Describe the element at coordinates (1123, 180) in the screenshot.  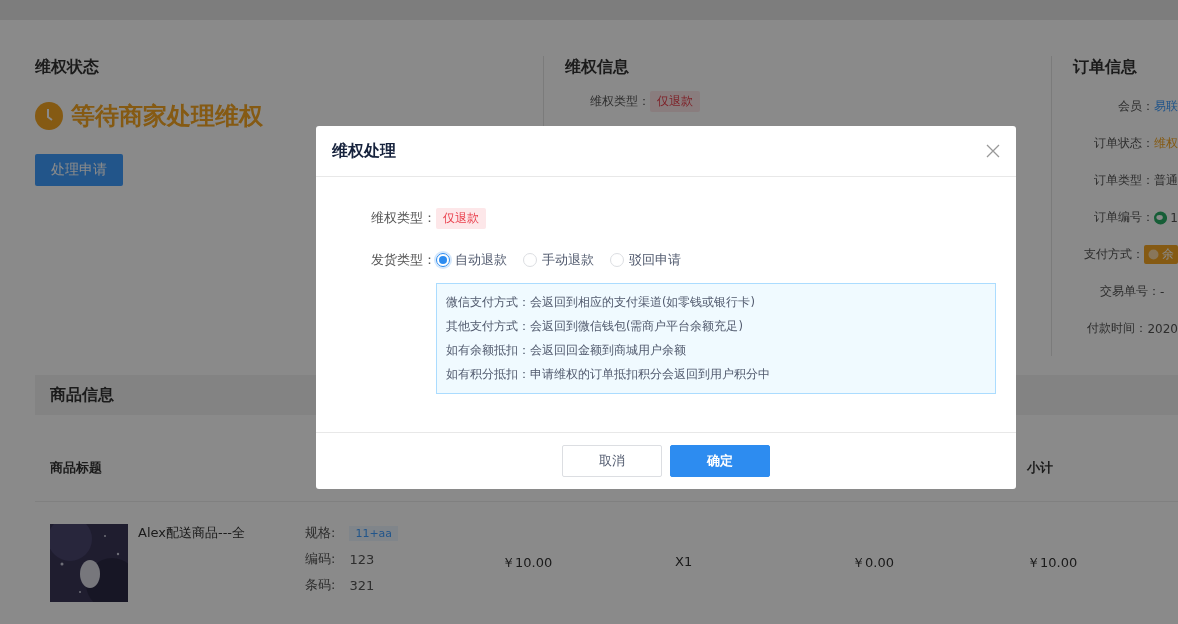
I see `field-label: 订单类型：` at that location.